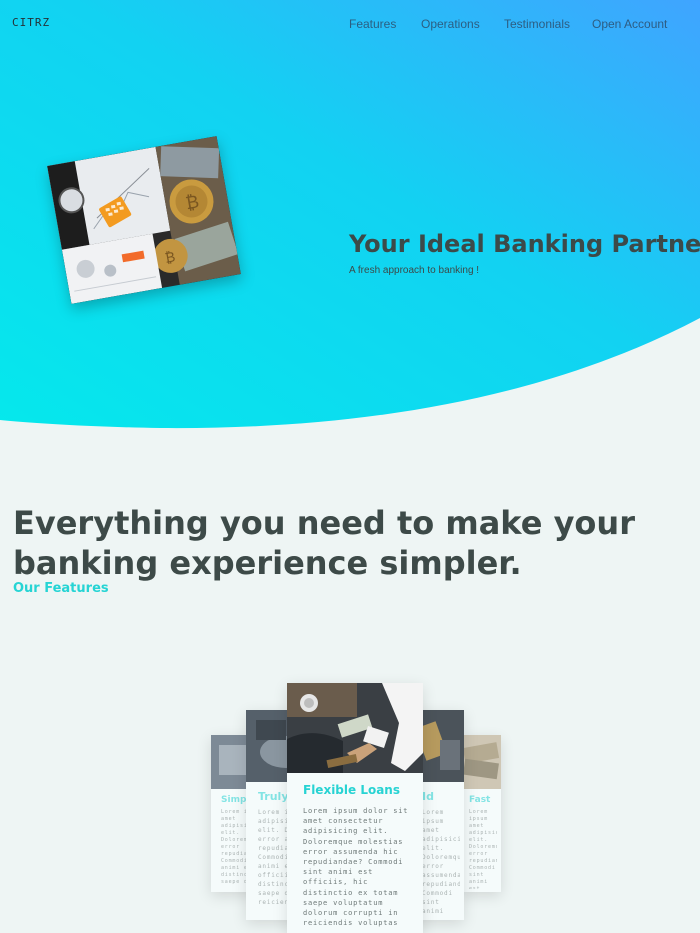  Describe the element at coordinates (351, 790) in the screenshot. I see `feature-card-title: Flexible Loans` at that location.